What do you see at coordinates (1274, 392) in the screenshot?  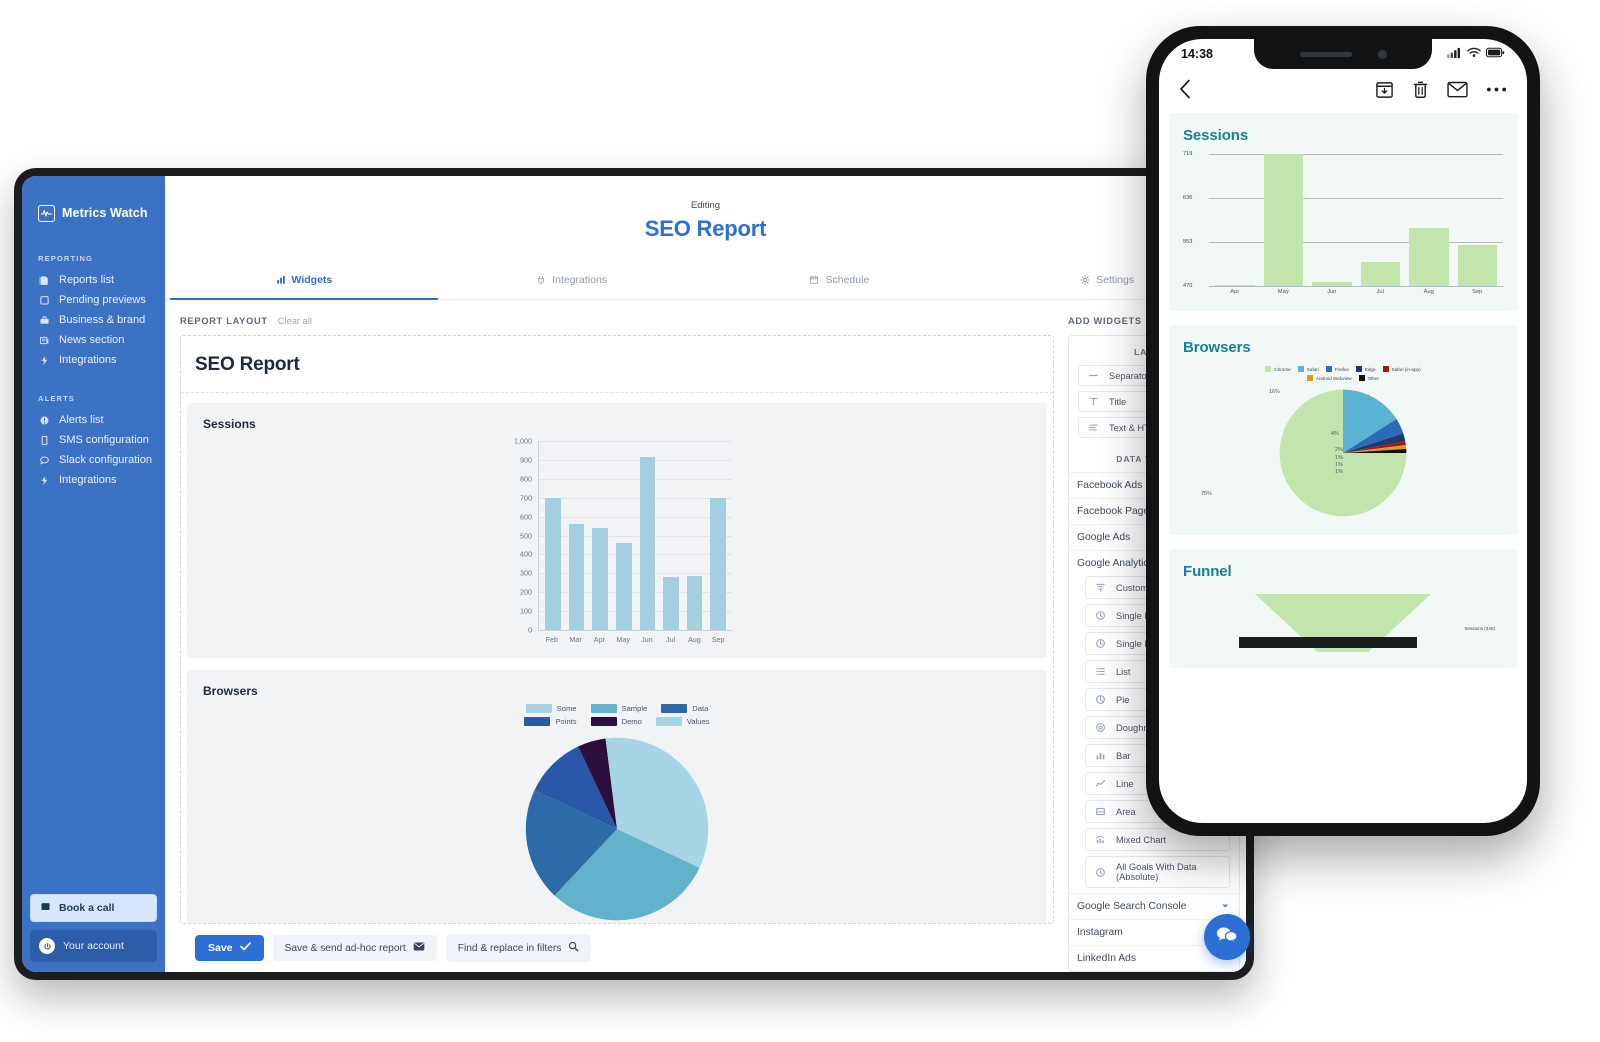 I see `phone-pie-label-safari: 16%` at bounding box center [1274, 392].